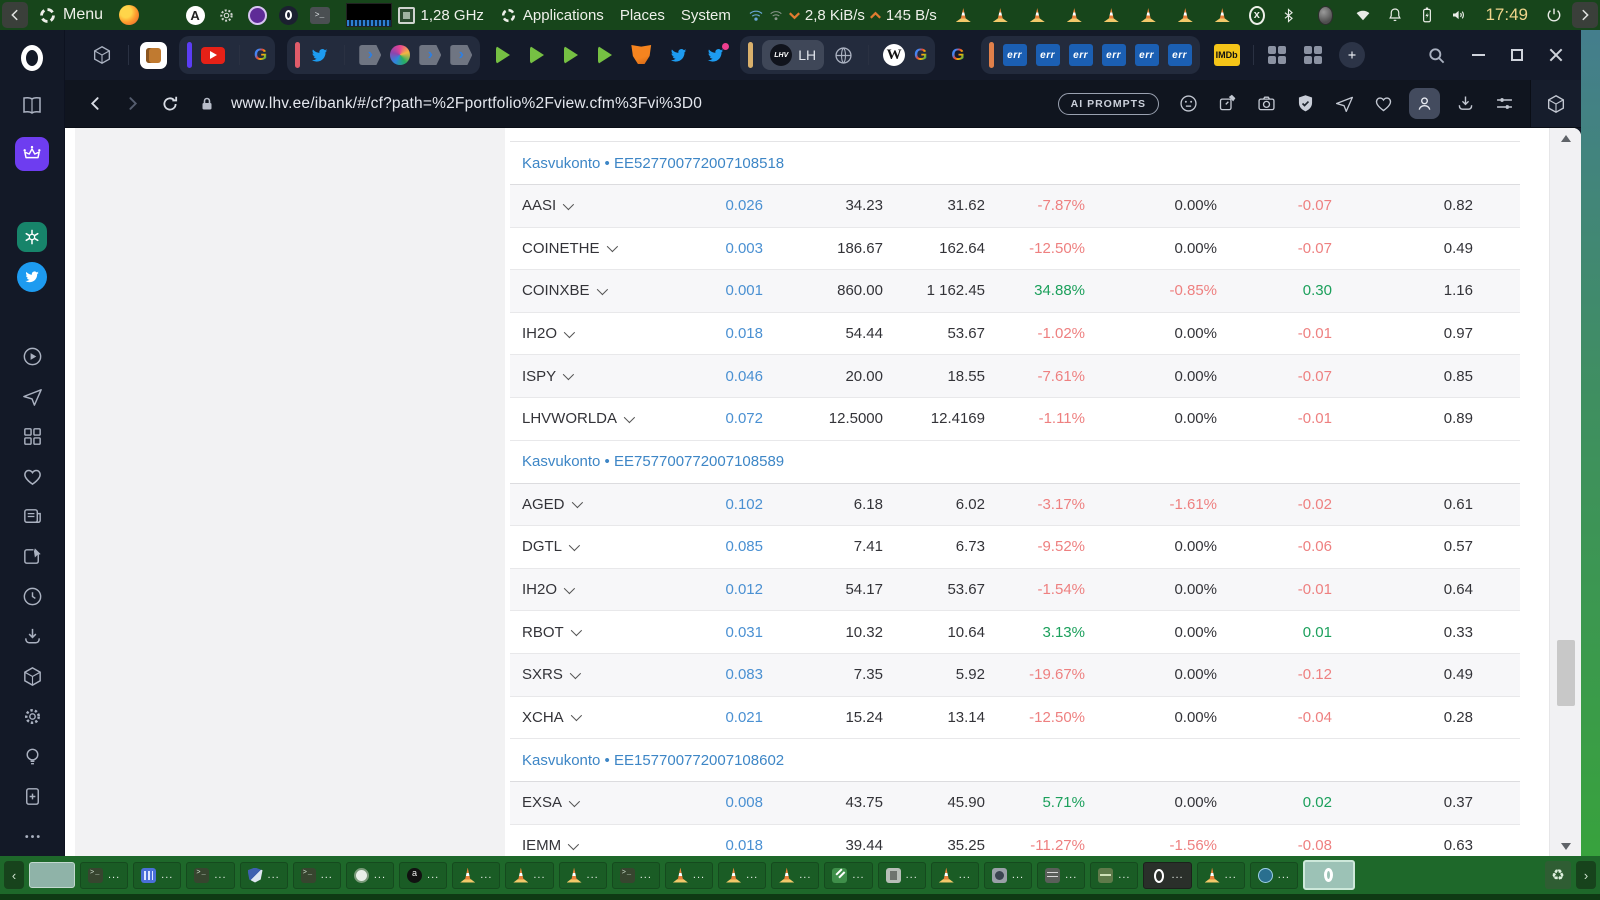  What do you see at coordinates (721, 632) in the screenshot?
I see `qty-cell: 0.031` at bounding box center [721, 632].